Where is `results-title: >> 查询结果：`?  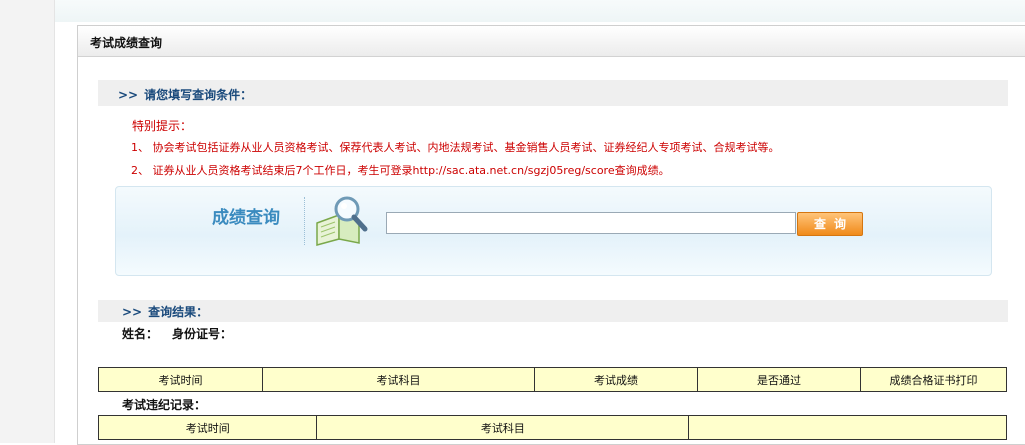 results-title: >> 查询结果： is located at coordinates (165, 311).